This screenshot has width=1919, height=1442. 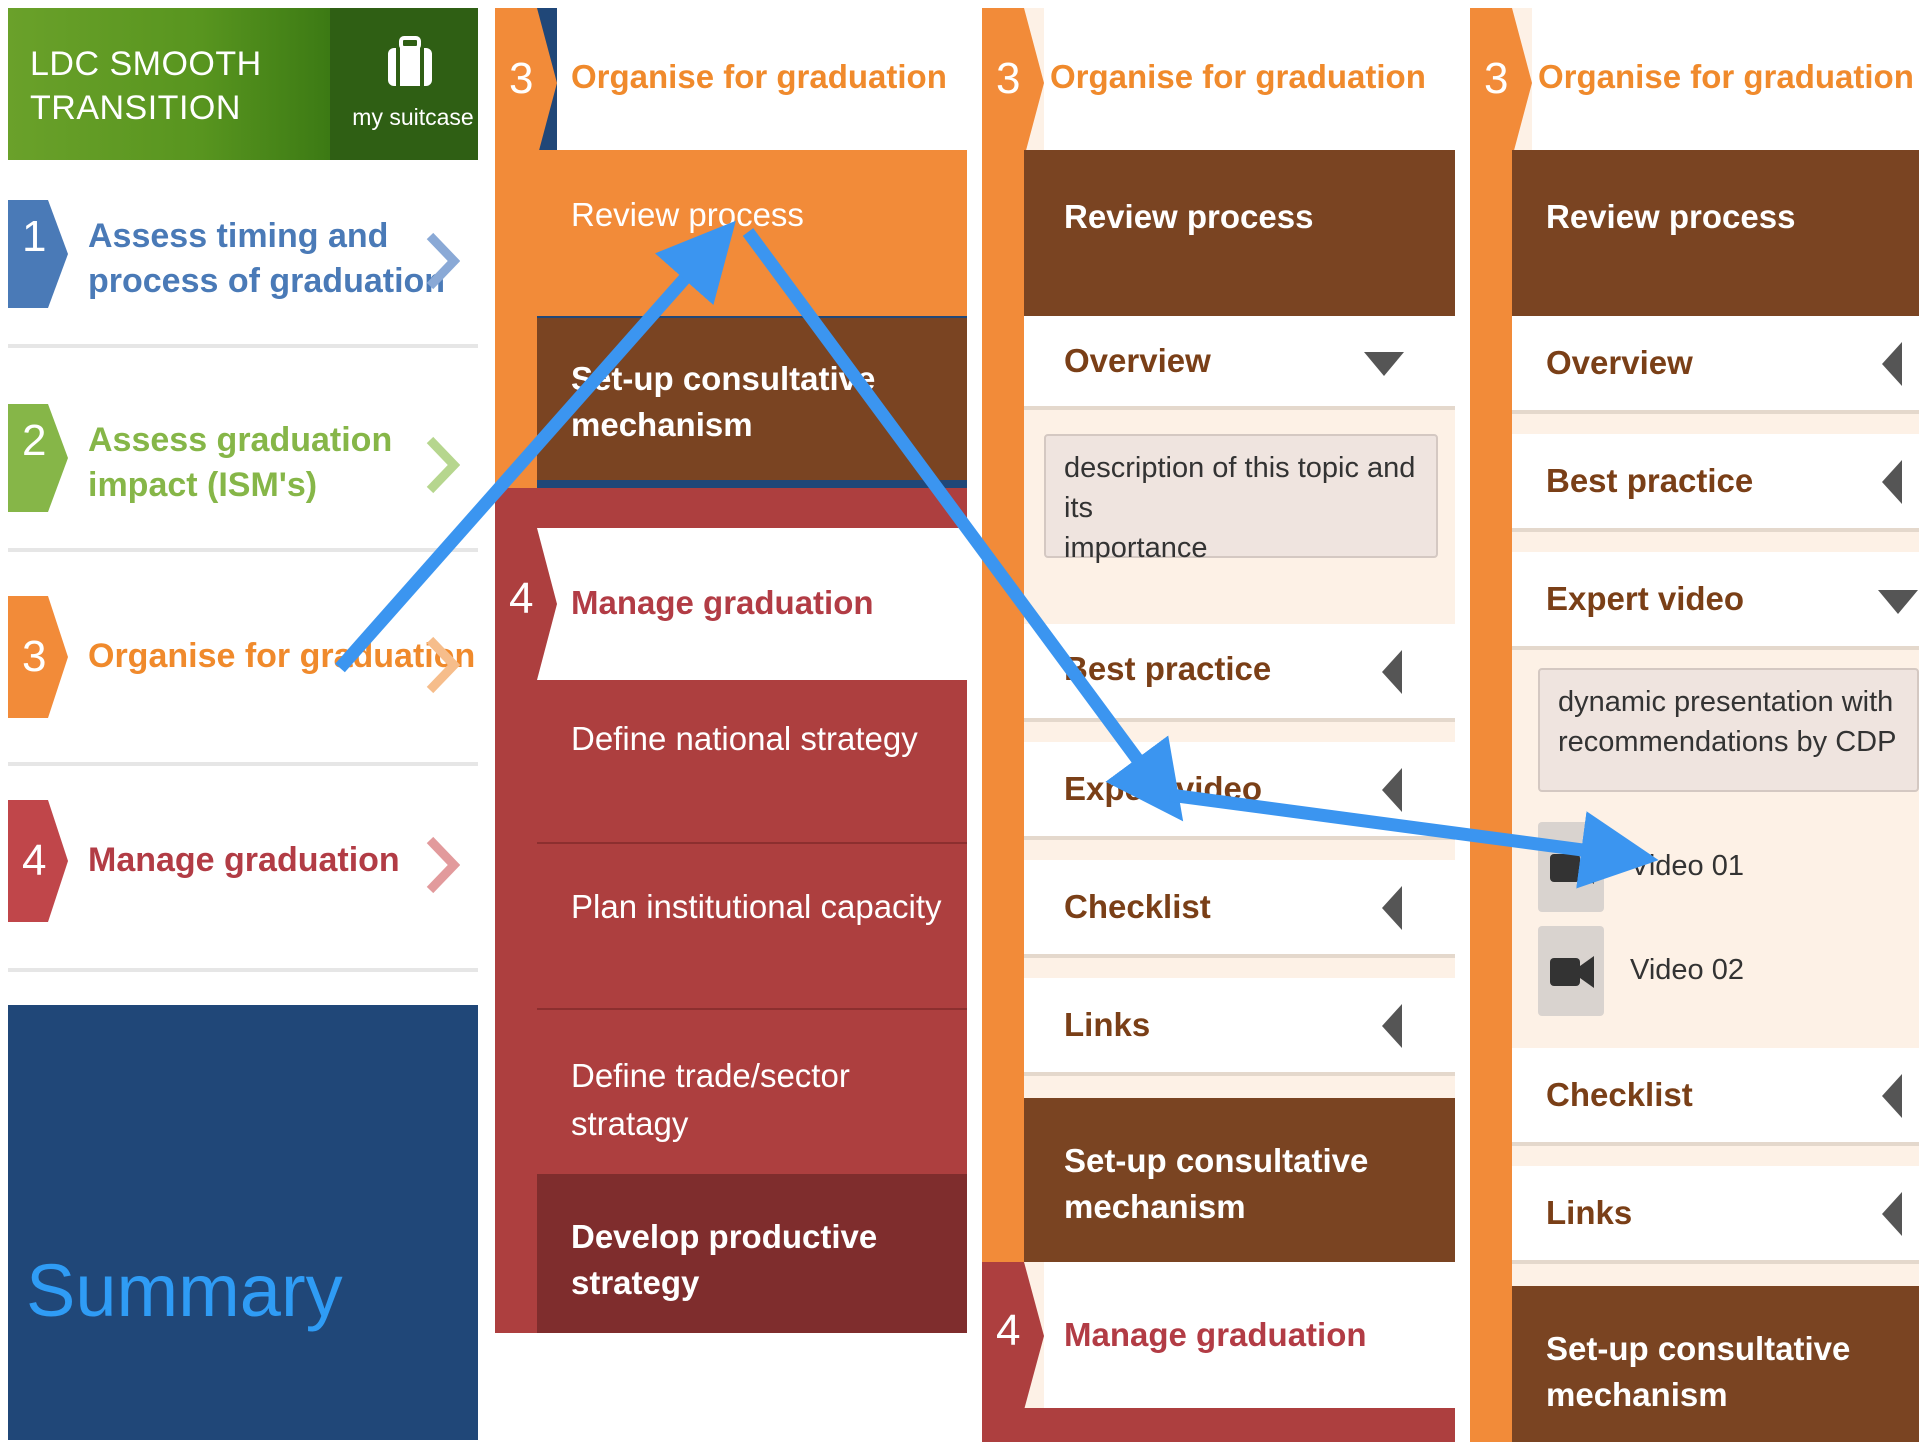 I want to click on step-2-item: 2 Assess graduation impact (ISM's), so click(x=243, y=462).